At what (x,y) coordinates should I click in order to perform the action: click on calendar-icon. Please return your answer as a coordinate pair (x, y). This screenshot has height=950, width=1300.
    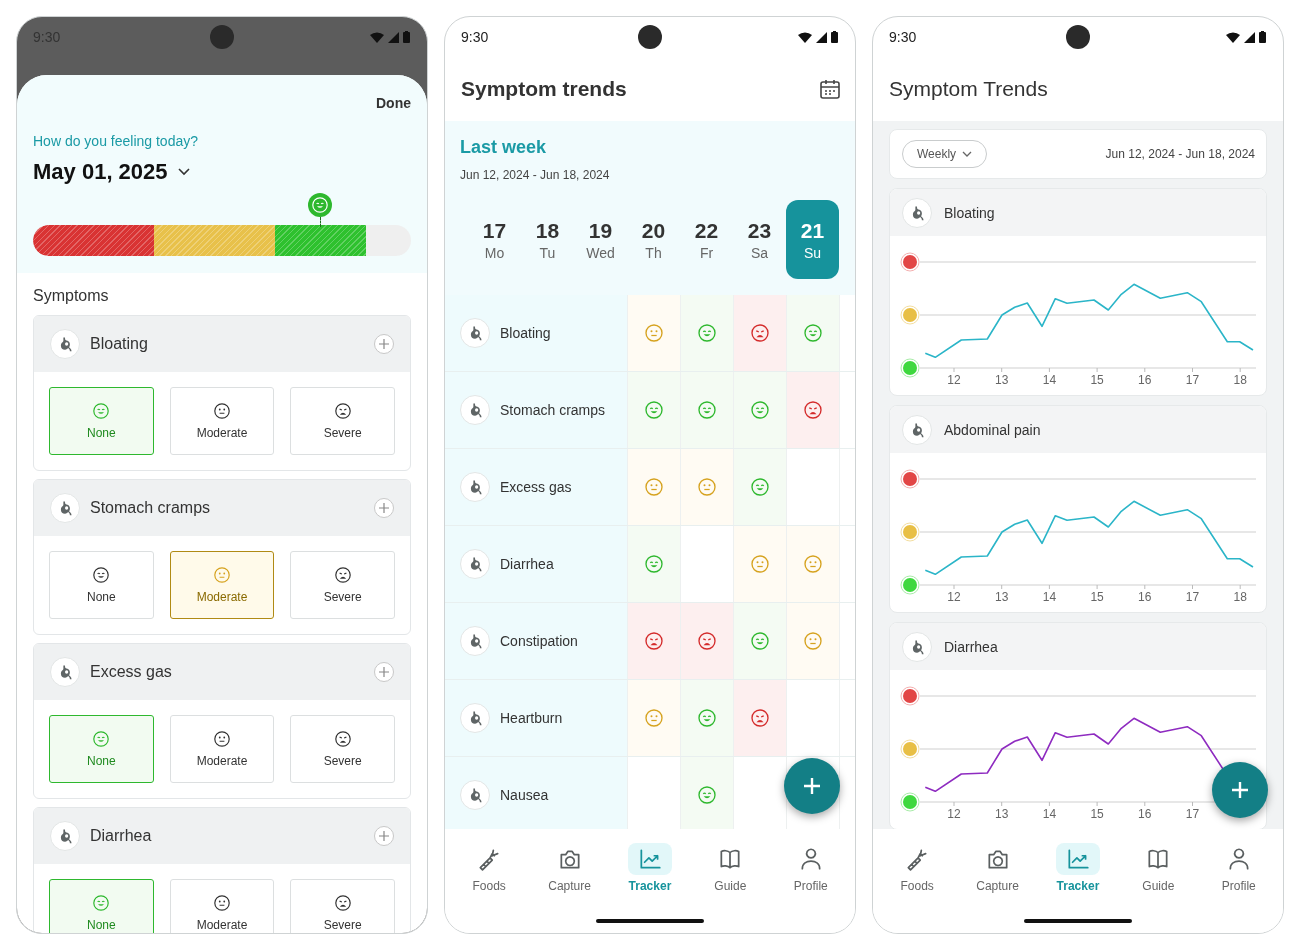
    Looking at the image, I should click on (830, 89).